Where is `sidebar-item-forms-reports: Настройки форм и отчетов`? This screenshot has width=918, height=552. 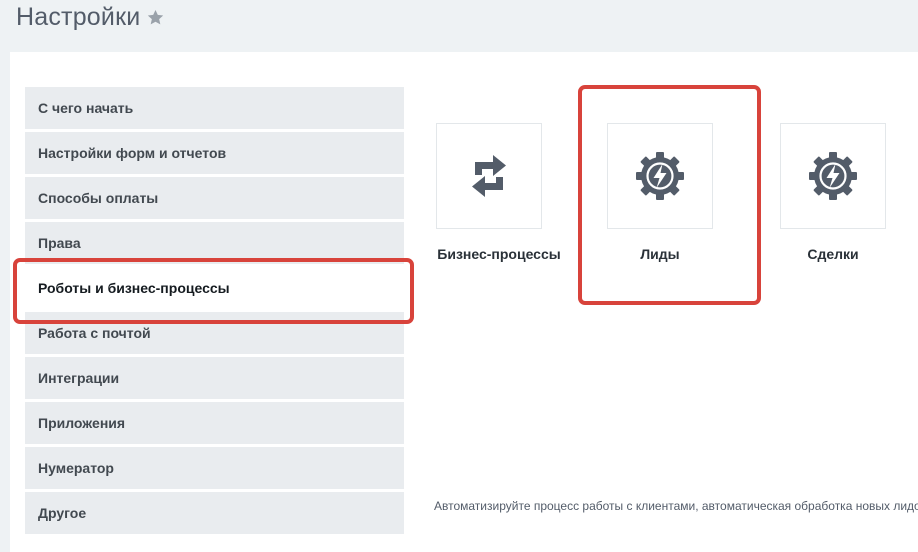 sidebar-item-forms-reports: Настройки форм и отчетов is located at coordinates (214, 153).